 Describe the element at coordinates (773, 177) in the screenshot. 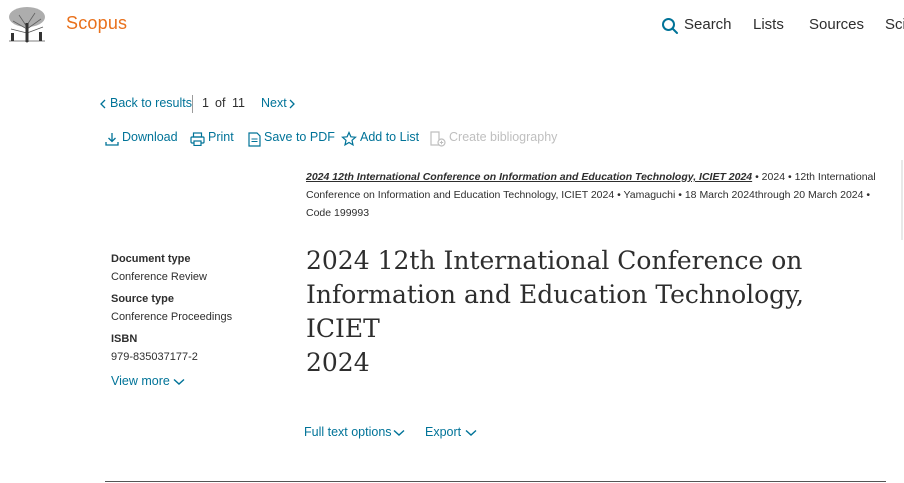

I see `source-year: 2024` at that location.